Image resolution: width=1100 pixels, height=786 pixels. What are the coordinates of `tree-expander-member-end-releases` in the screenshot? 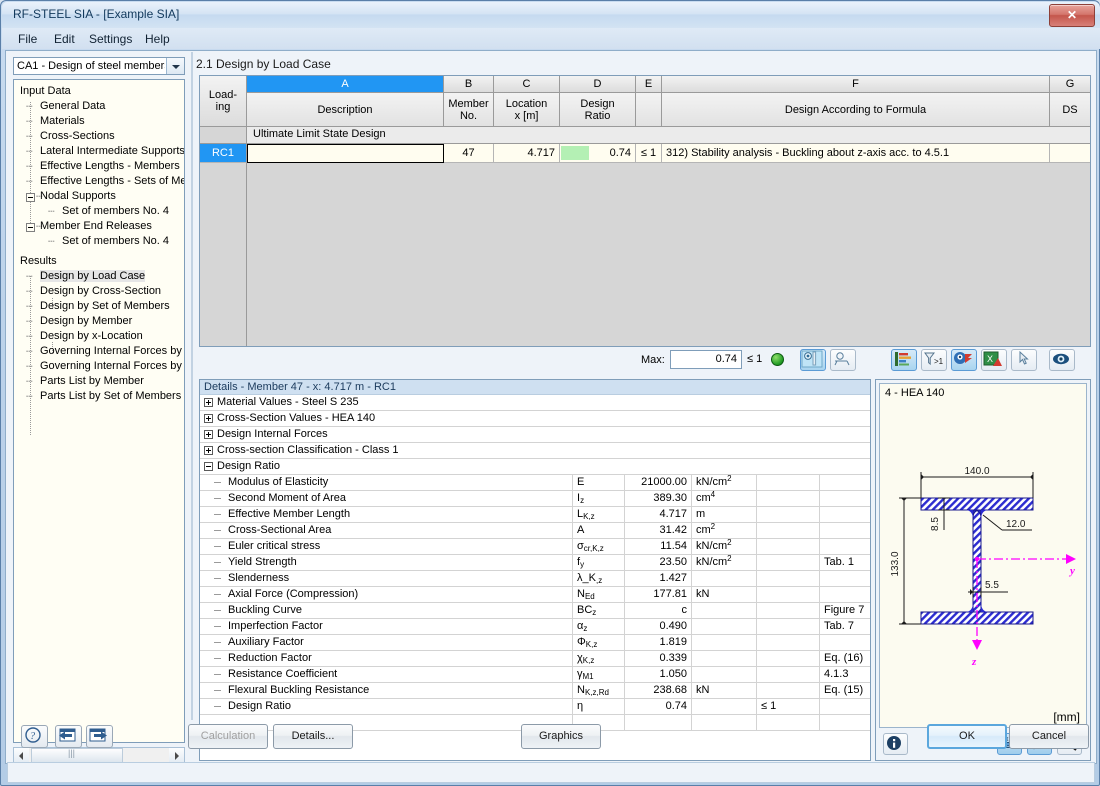 It's located at (30, 227).